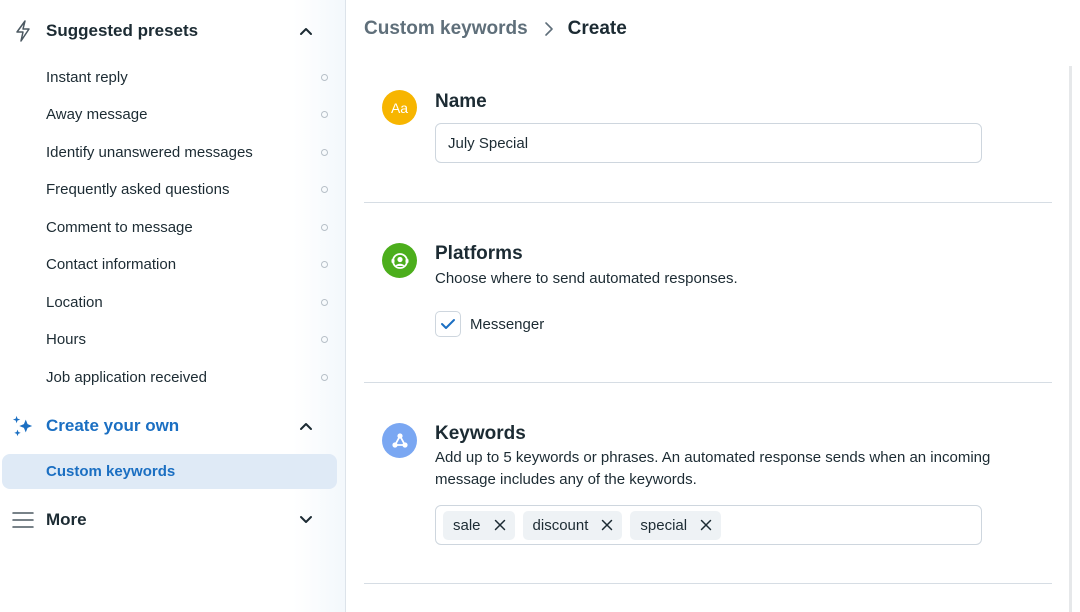  Describe the element at coordinates (467, 525) in the screenshot. I see `keyword-tag-label: sale` at that location.